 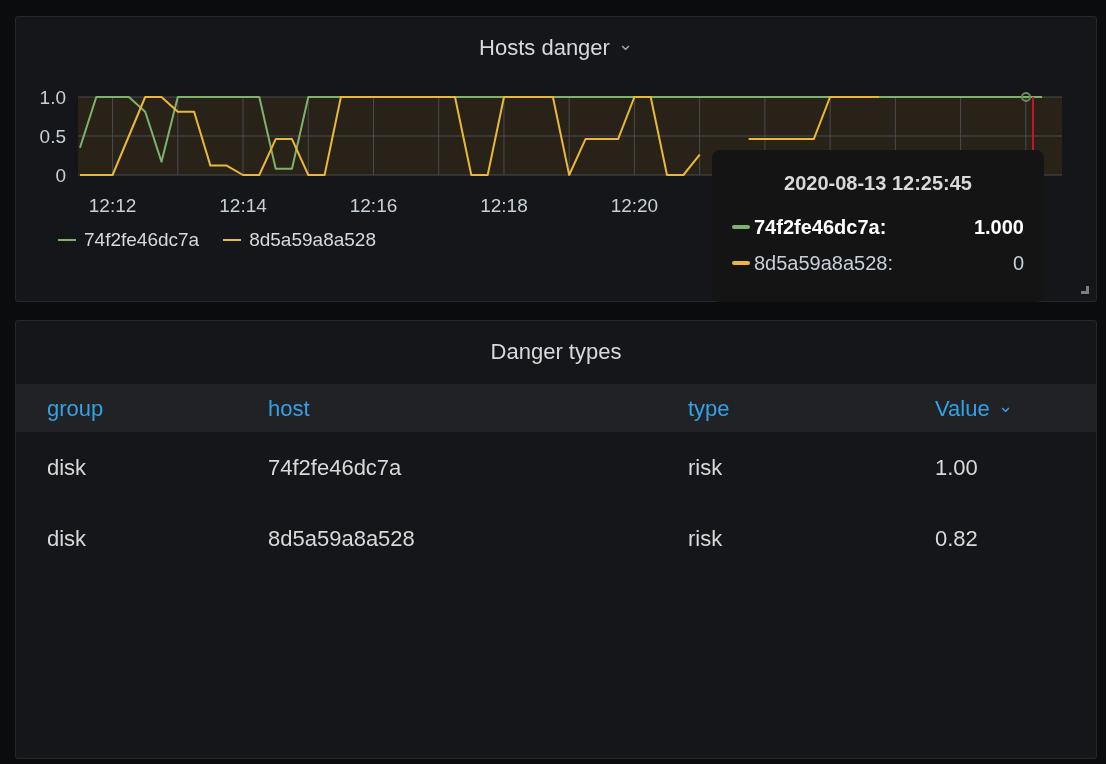 I want to click on column-header: Value $^{⌄}$, so click(x=974, y=408).